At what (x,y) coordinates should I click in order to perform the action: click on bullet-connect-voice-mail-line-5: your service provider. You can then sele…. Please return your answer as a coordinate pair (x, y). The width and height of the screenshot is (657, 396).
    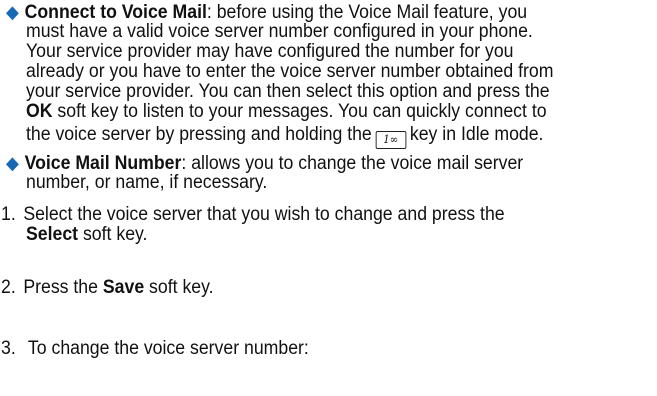
    Looking at the image, I should click on (288, 91).